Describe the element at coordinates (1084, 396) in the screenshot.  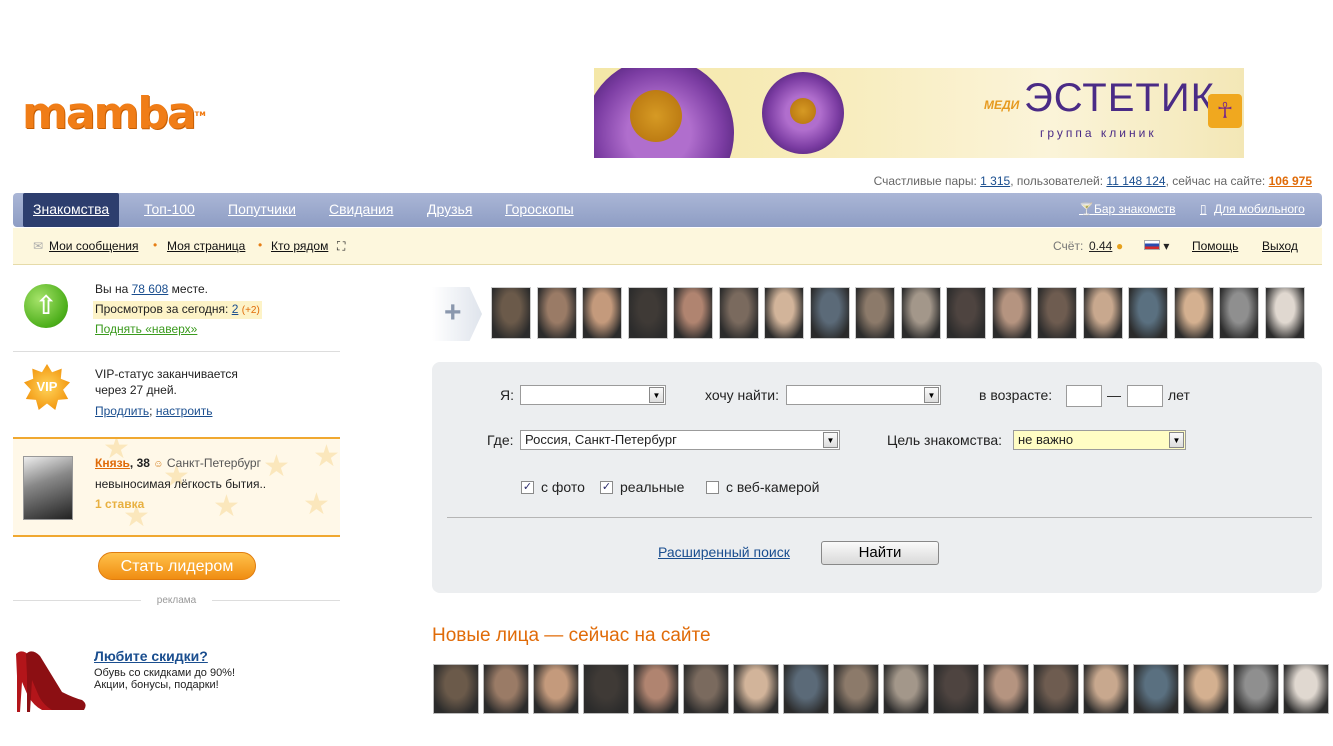
I see `age-from-input` at that location.